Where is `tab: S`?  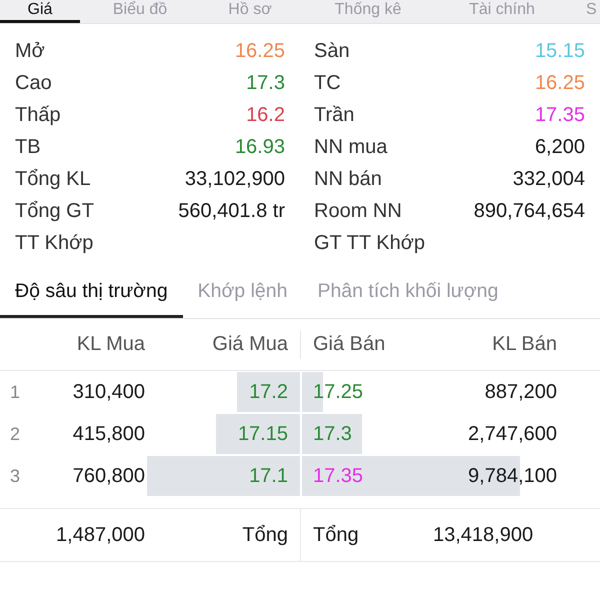 tab: S is located at coordinates (584, 11).